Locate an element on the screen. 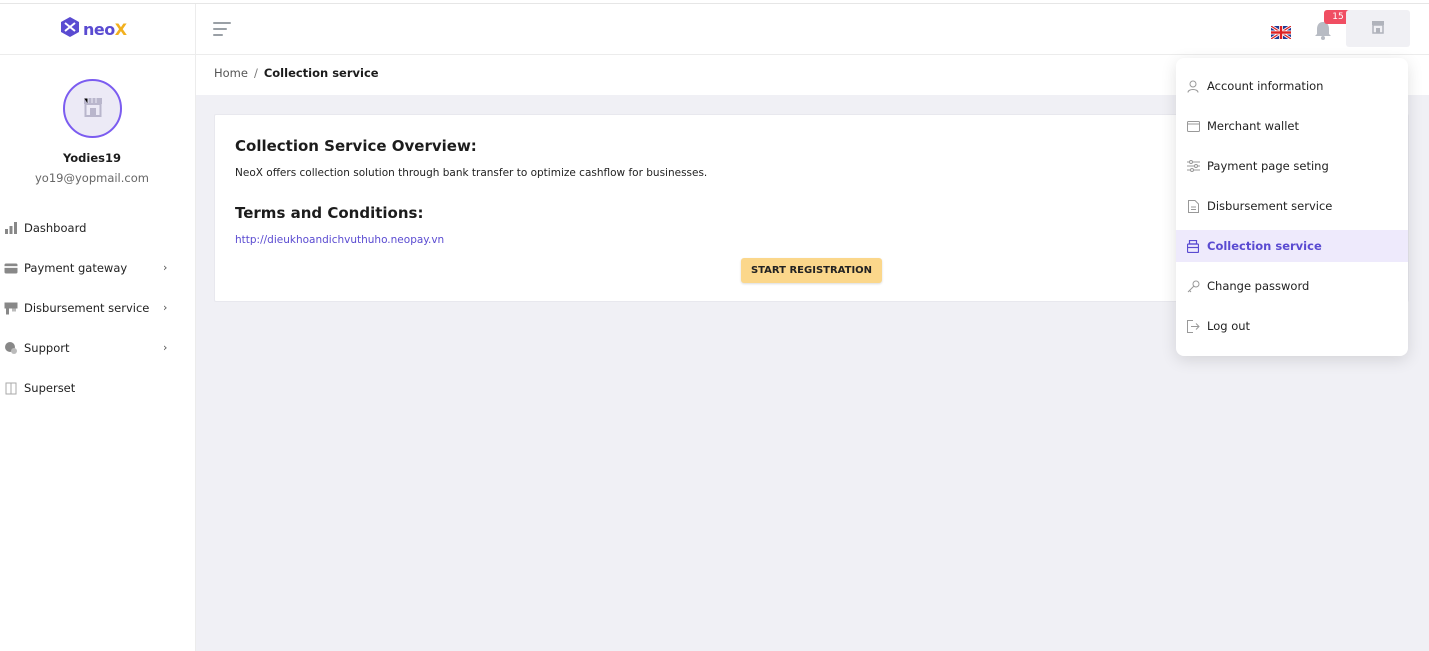 This screenshot has width=1429, height=651. support-icon is located at coordinates (11, 348).